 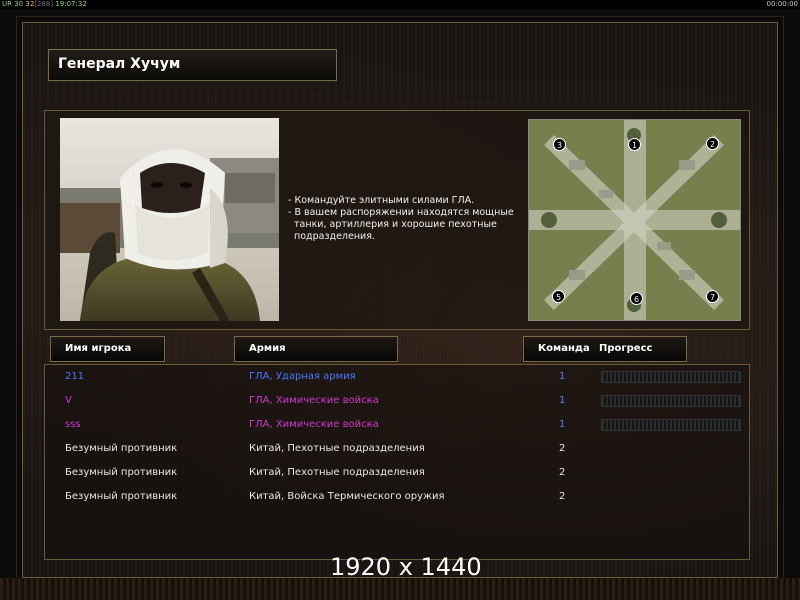 I want to click on general-portrait, so click(x=169, y=219).